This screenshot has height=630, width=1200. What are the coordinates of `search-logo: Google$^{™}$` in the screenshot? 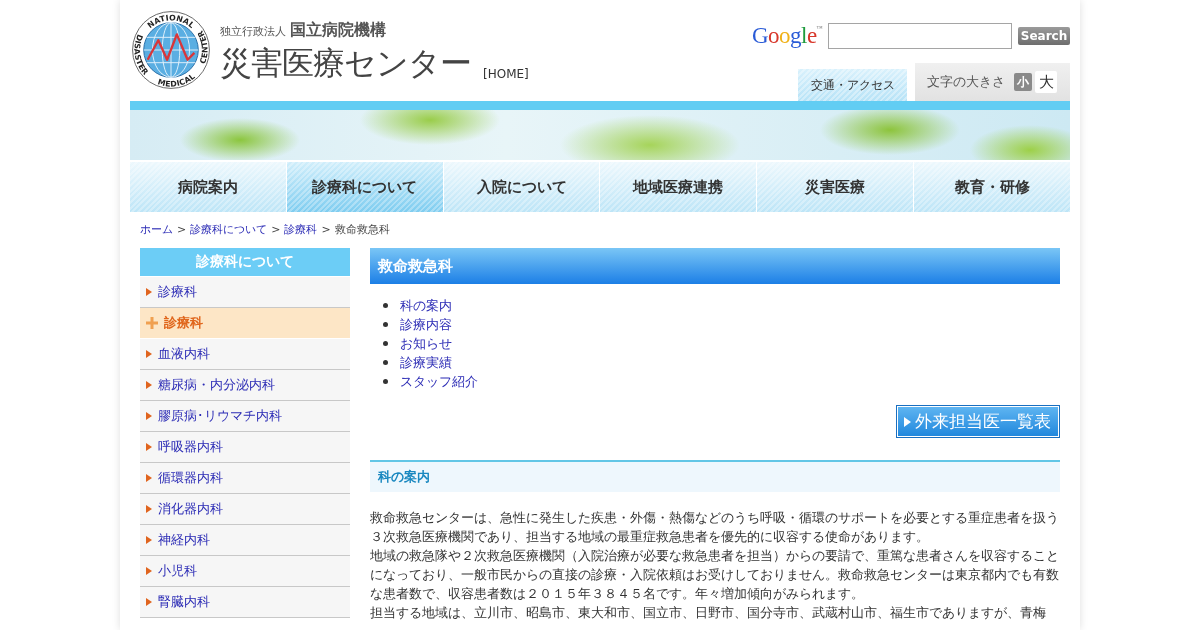 It's located at (786, 36).